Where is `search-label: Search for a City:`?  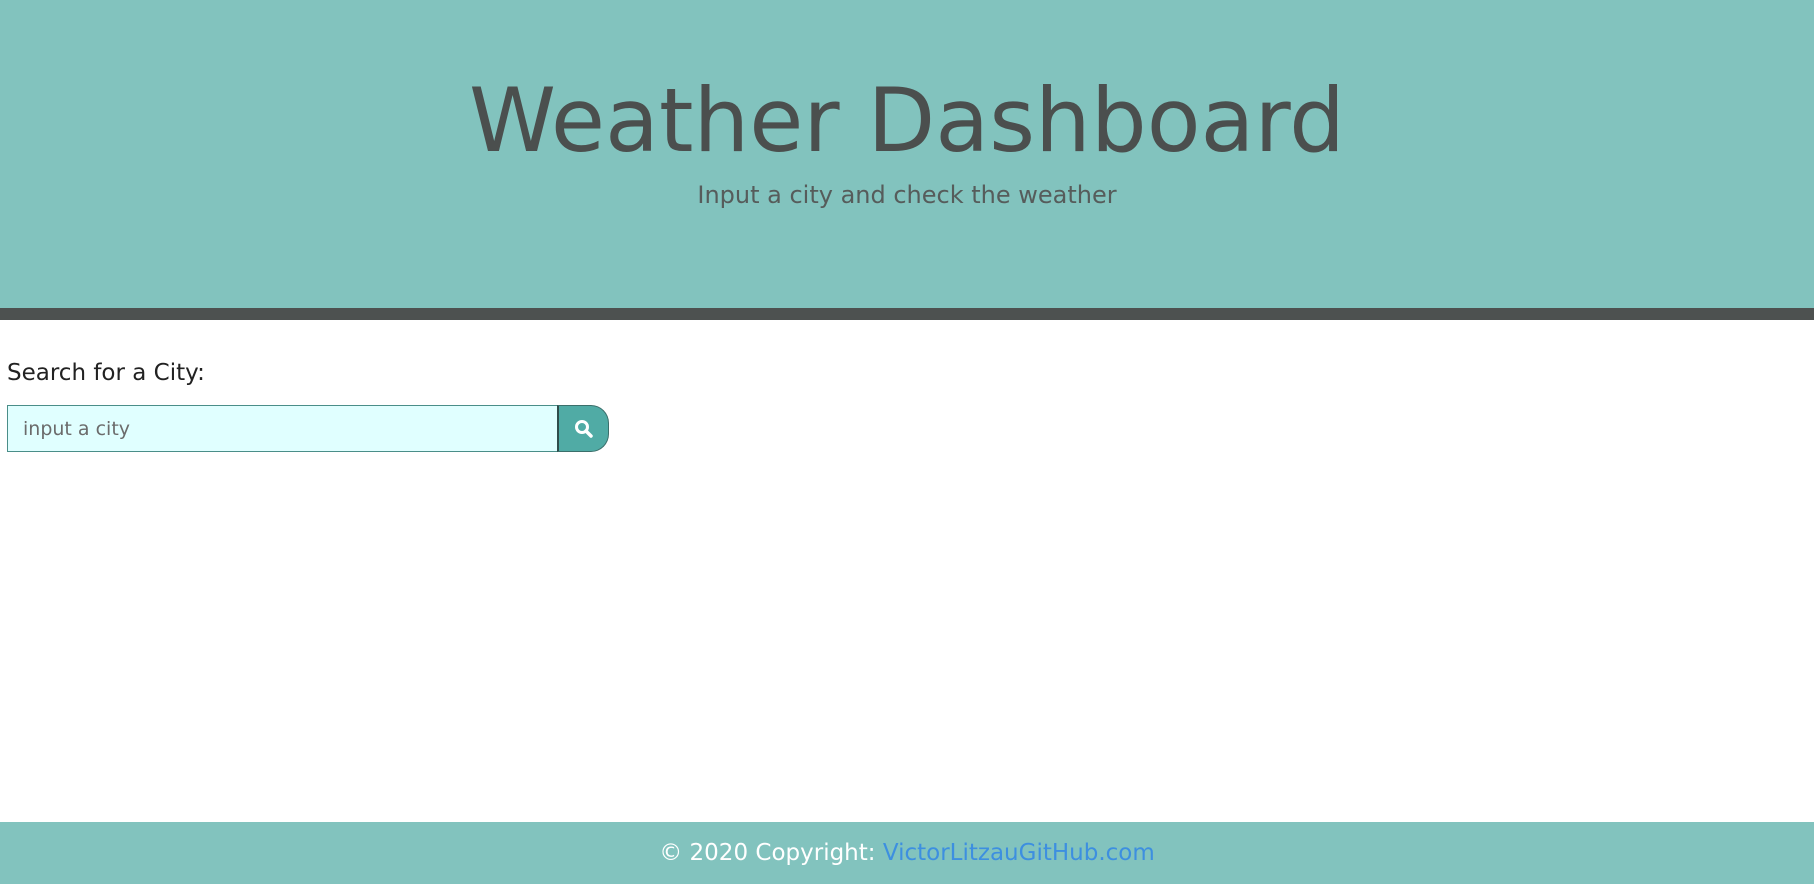 search-label: Search for a City: is located at coordinates (106, 373).